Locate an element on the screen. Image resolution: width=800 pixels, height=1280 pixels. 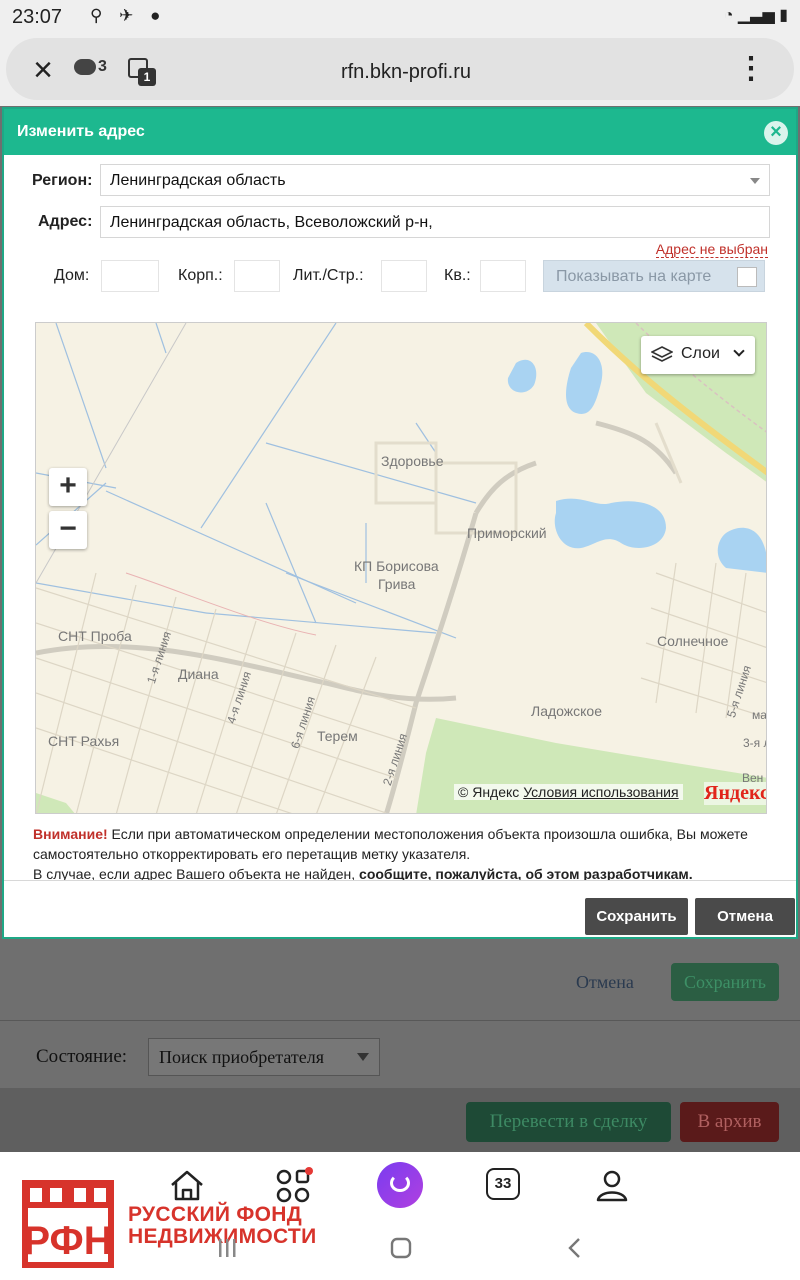
region-select: Ленинградская область is located at coordinates (435, 180).